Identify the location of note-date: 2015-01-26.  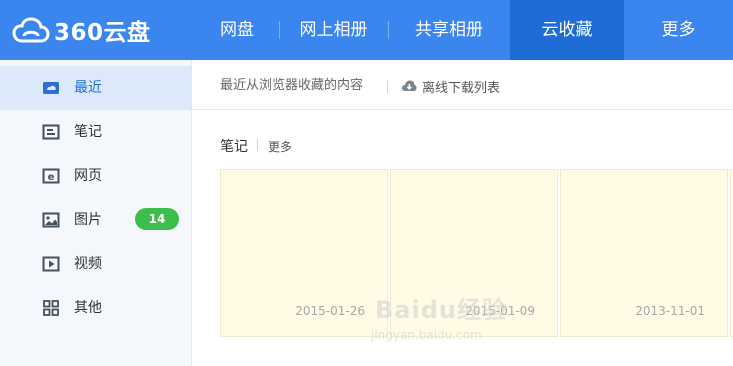
(330, 311).